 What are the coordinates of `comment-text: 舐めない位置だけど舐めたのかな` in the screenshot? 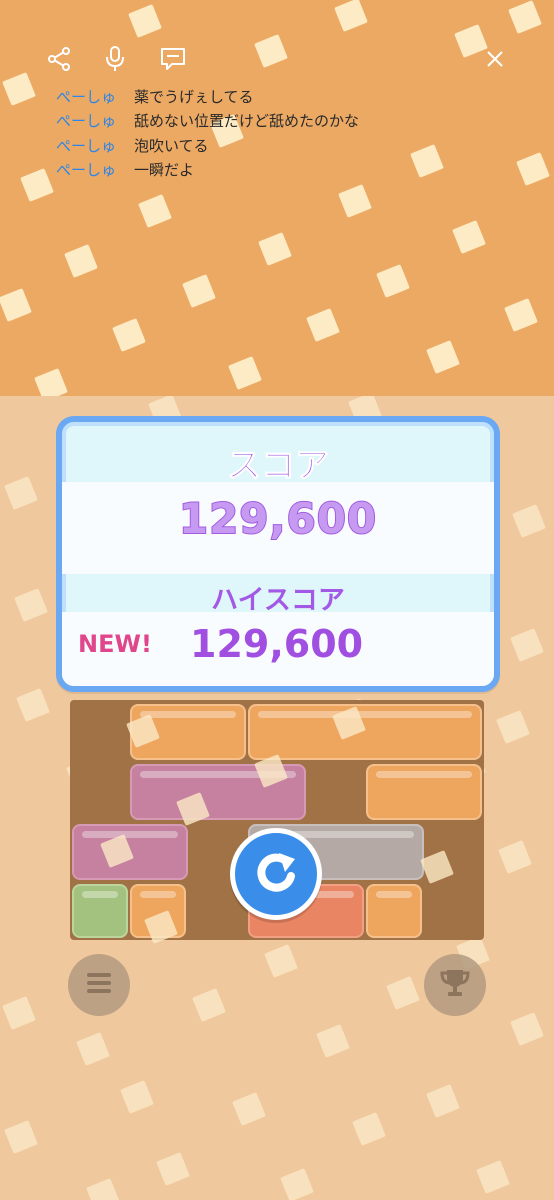 It's located at (247, 121).